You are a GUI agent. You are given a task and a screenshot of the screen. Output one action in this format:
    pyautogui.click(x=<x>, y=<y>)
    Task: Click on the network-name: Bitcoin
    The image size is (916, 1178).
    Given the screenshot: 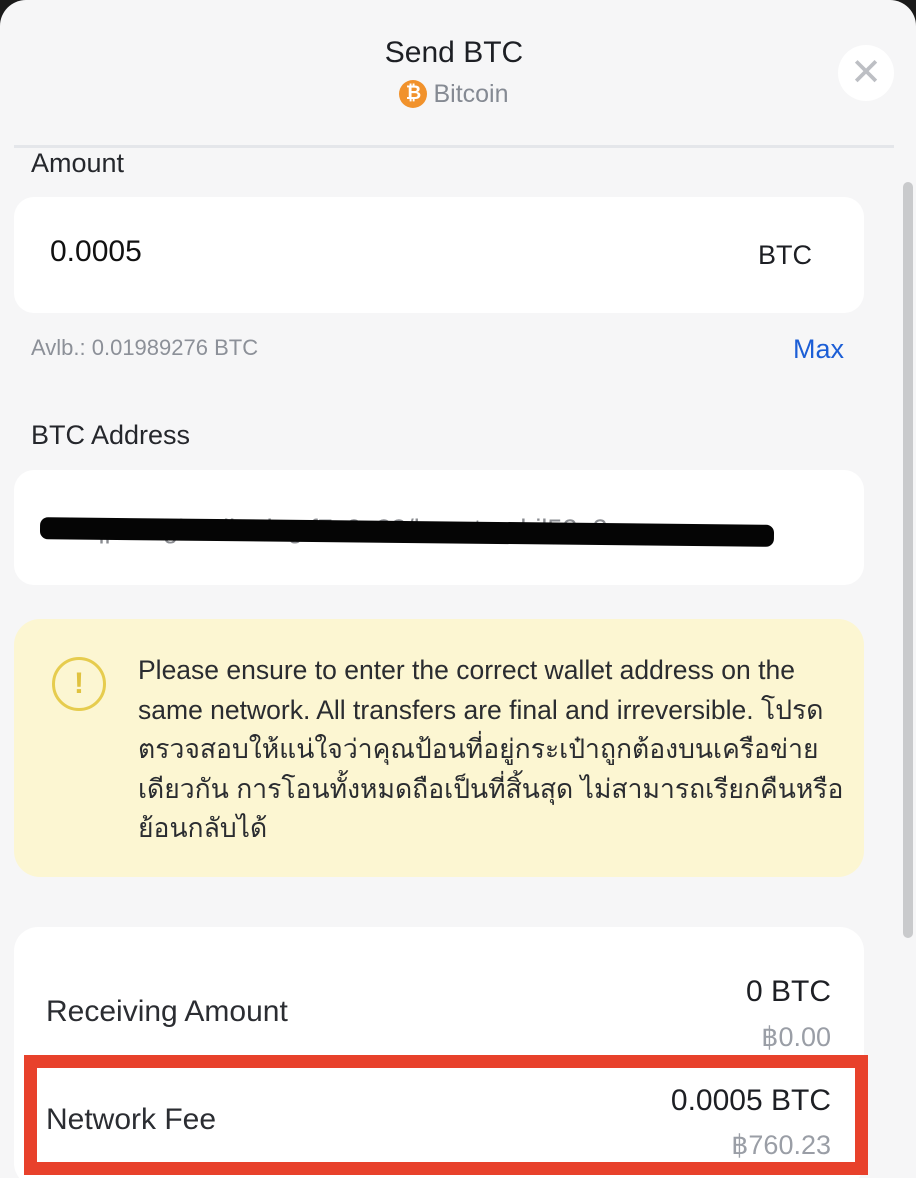 What is the action you would take?
    pyautogui.click(x=471, y=94)
    